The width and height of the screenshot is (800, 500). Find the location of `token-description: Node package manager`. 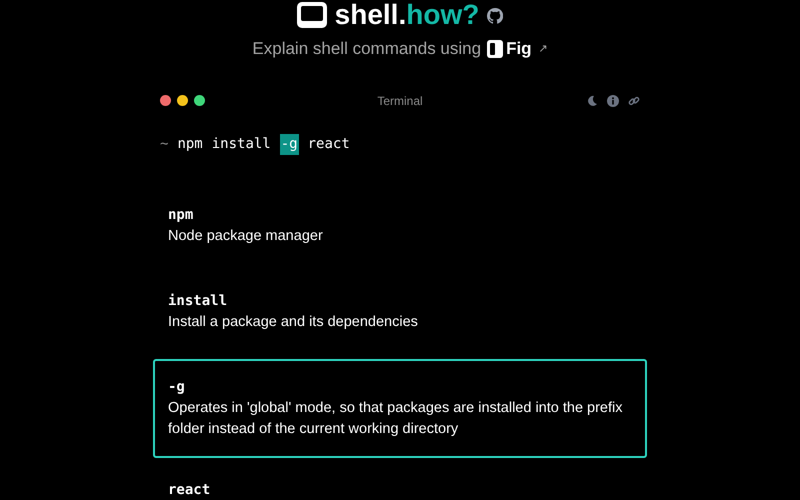

token-description: Node package manager is located at coordinates (246, 236).